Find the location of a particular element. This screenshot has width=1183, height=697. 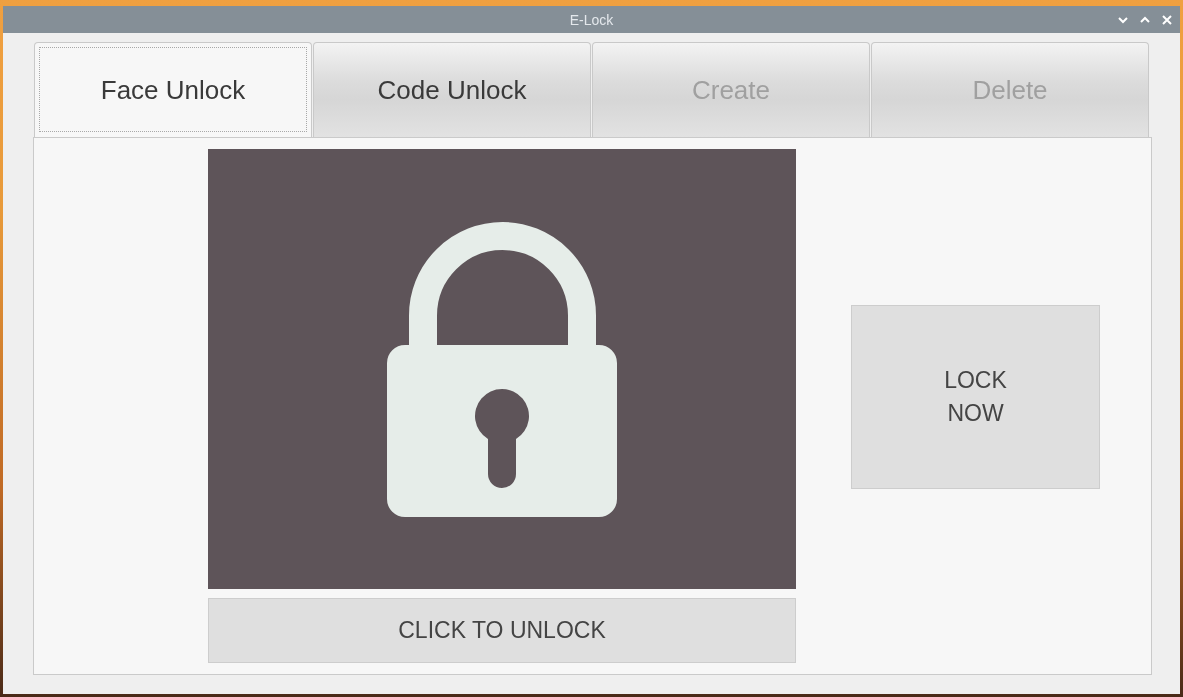

close-icon is located at coordinates (1167, 19).